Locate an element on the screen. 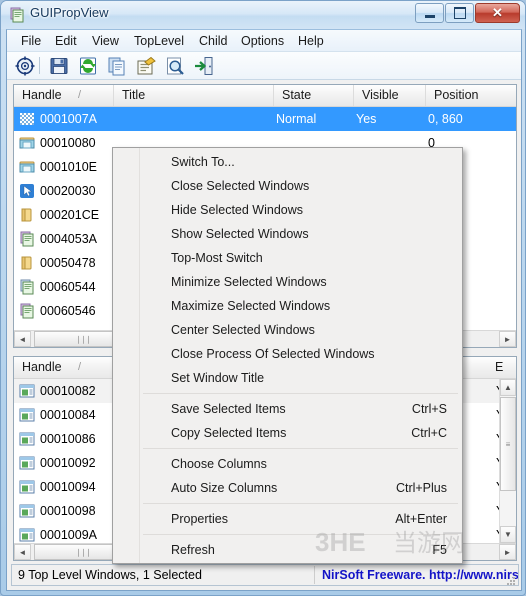 The height and width of the screenshot is (596, 526). child-column-header-handle: Handle / is located at coordinates (64, 367).